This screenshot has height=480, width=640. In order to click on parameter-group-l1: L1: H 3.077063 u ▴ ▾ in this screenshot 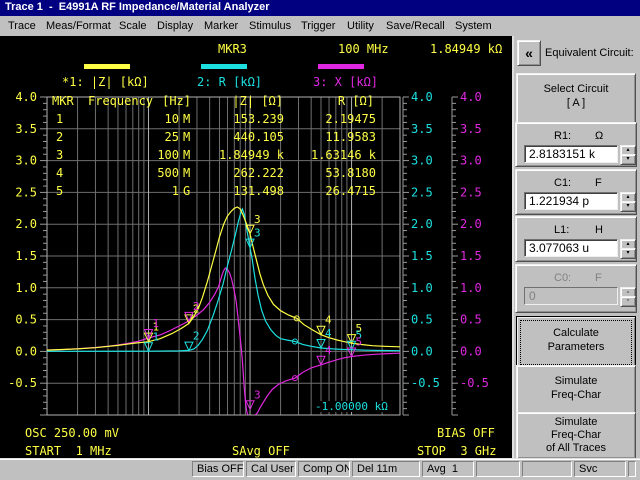, I will do `click(576, 239)`.